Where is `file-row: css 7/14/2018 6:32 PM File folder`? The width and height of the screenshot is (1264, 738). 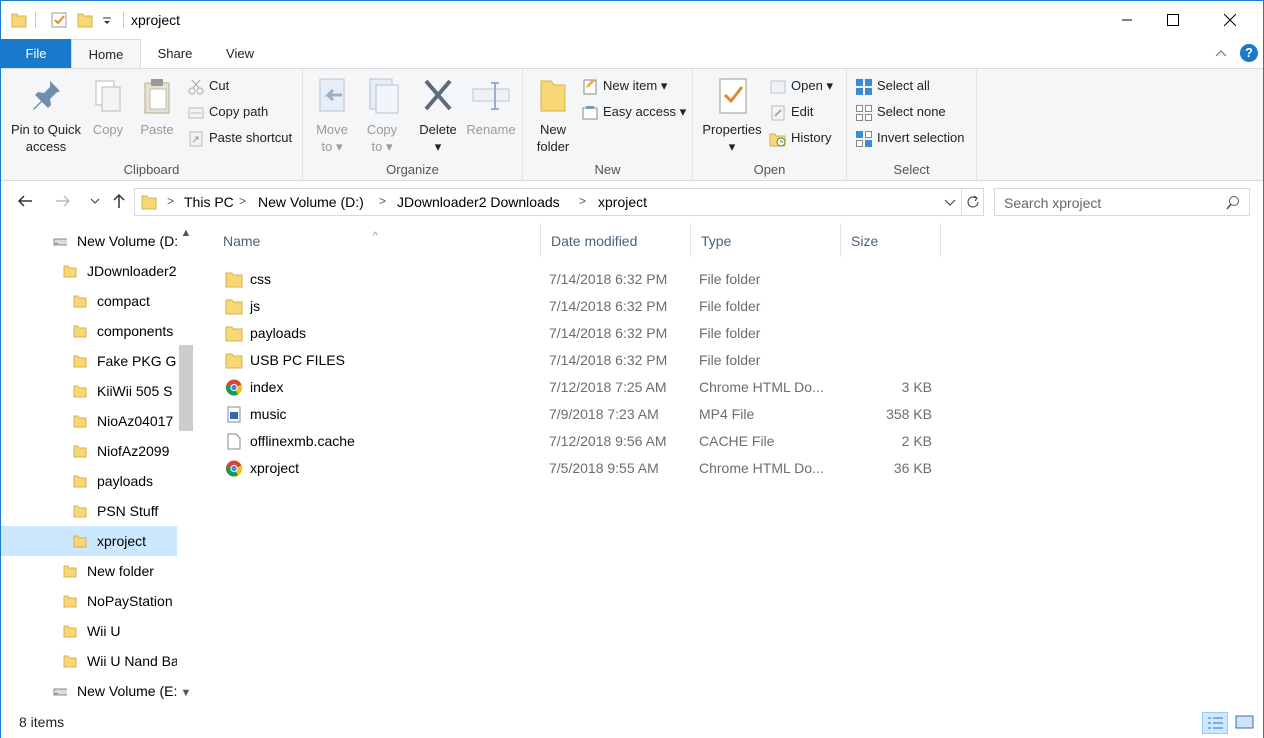
file-row: css 7/14/2018 6:32 PM File folder is located at coordinates (578, 279).